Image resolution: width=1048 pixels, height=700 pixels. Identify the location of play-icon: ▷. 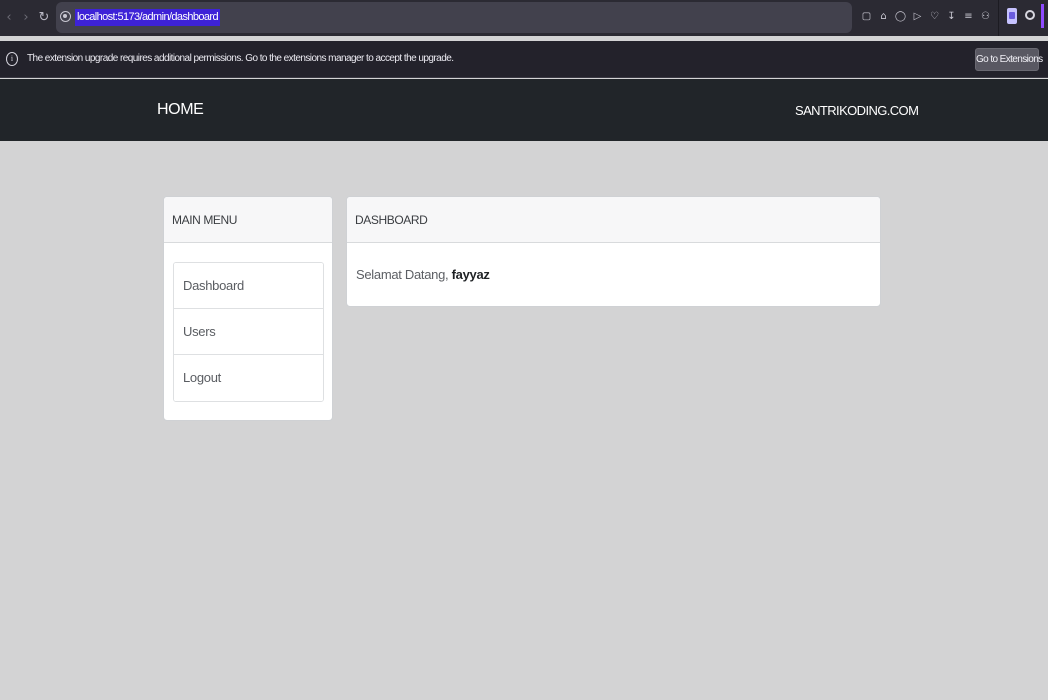
(917, 17).